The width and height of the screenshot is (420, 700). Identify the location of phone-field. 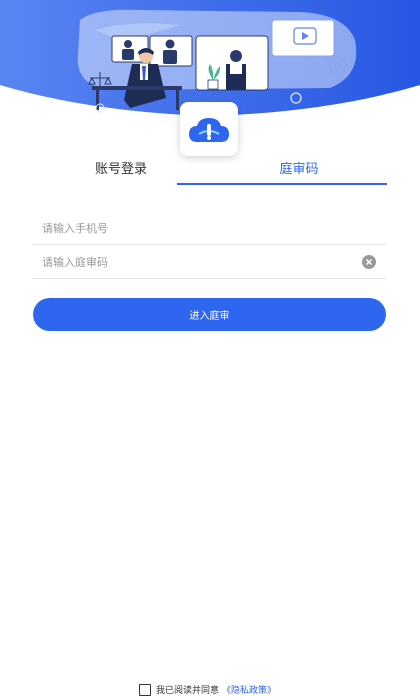
(209, 228).